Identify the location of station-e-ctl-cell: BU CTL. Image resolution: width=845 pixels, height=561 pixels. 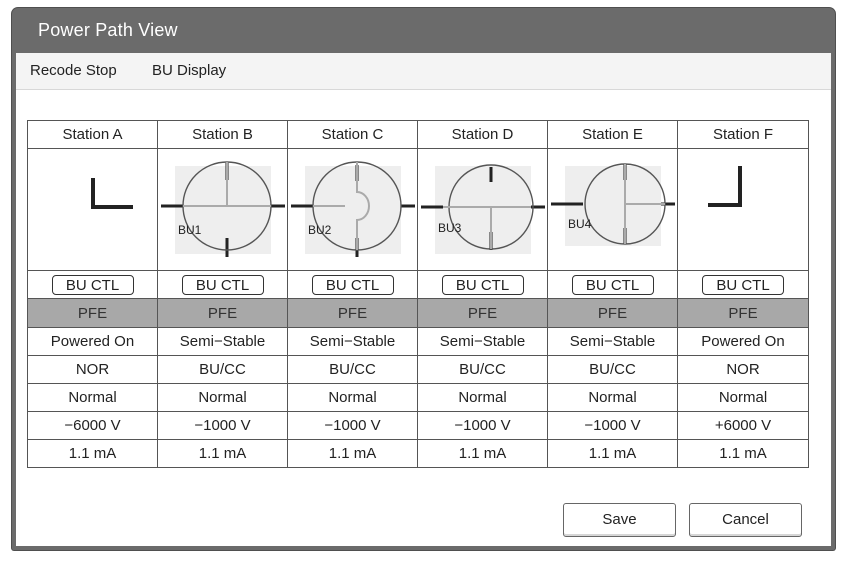
(612, 284).